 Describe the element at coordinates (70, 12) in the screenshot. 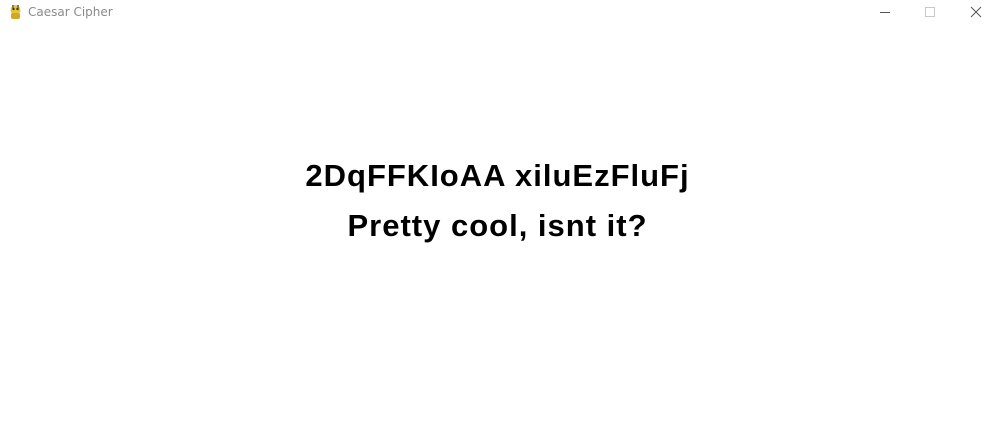

I see `window-title: Caesar Cipher` at that location.